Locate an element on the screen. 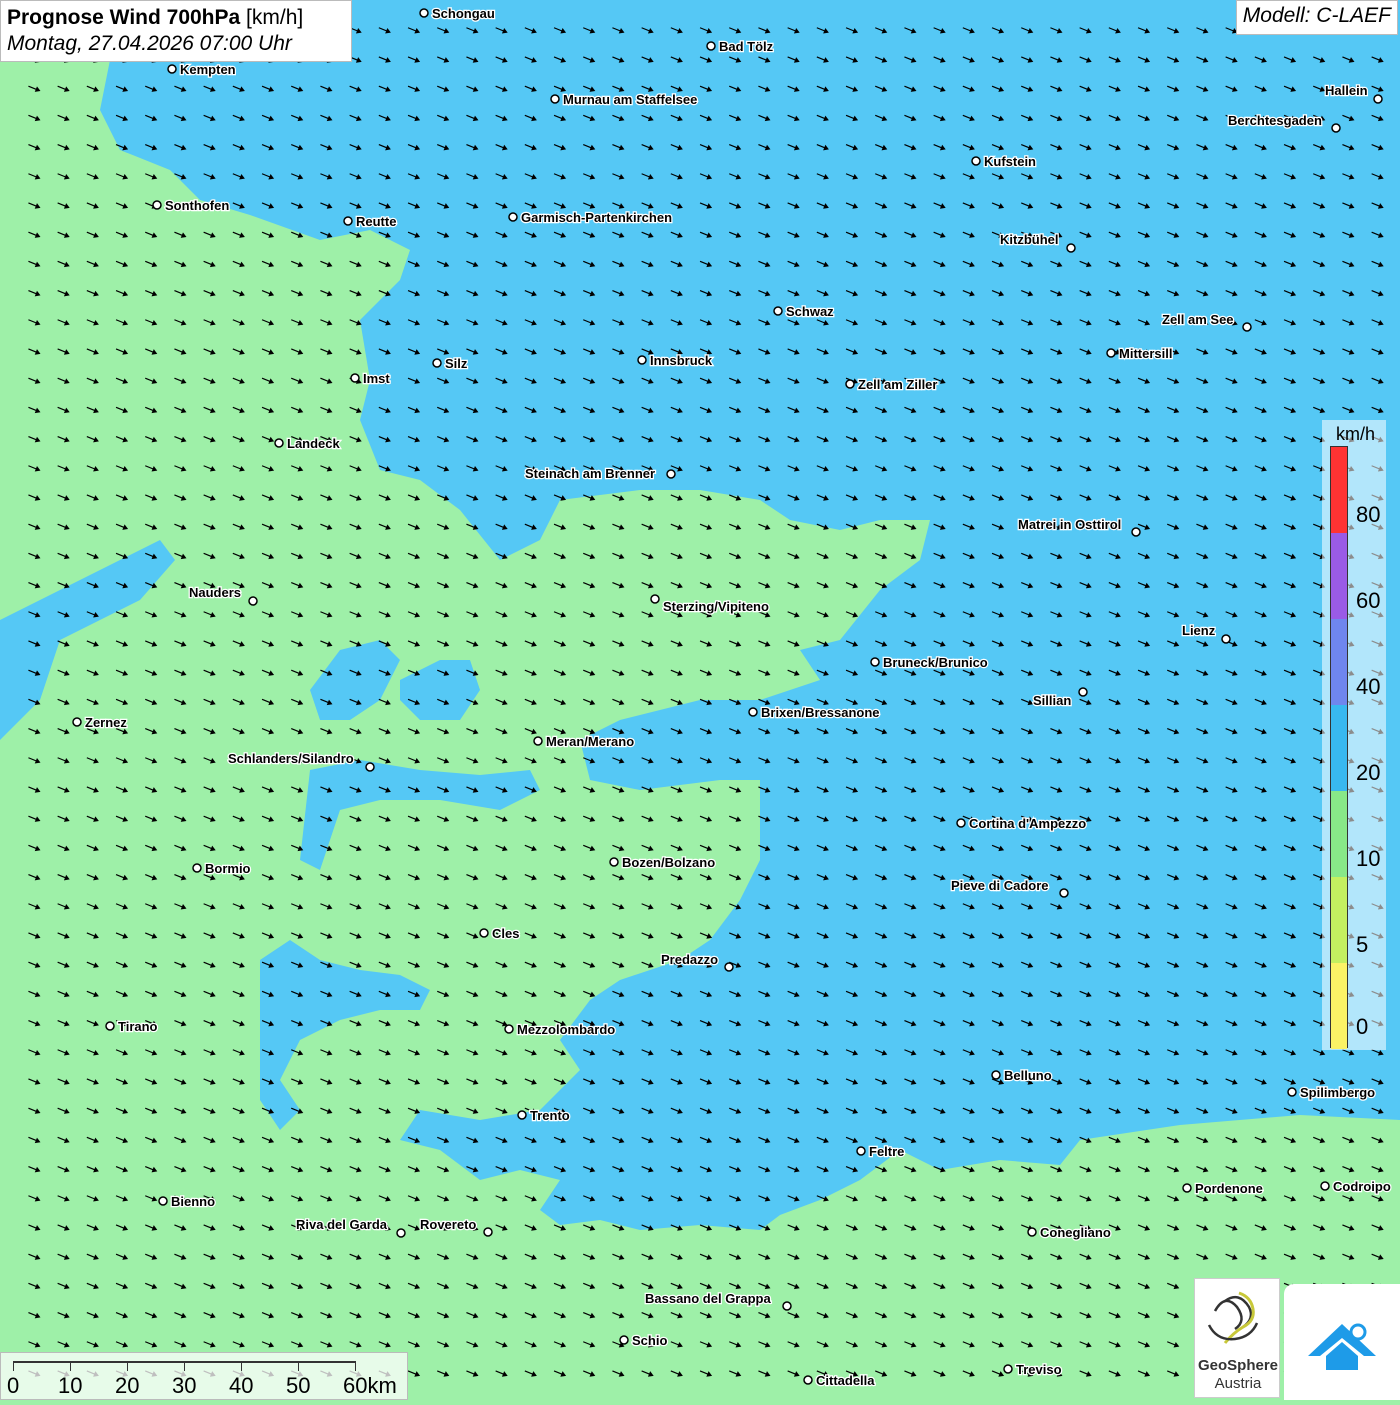  city-label: Belluno is located at coordinates (1028, 1075).